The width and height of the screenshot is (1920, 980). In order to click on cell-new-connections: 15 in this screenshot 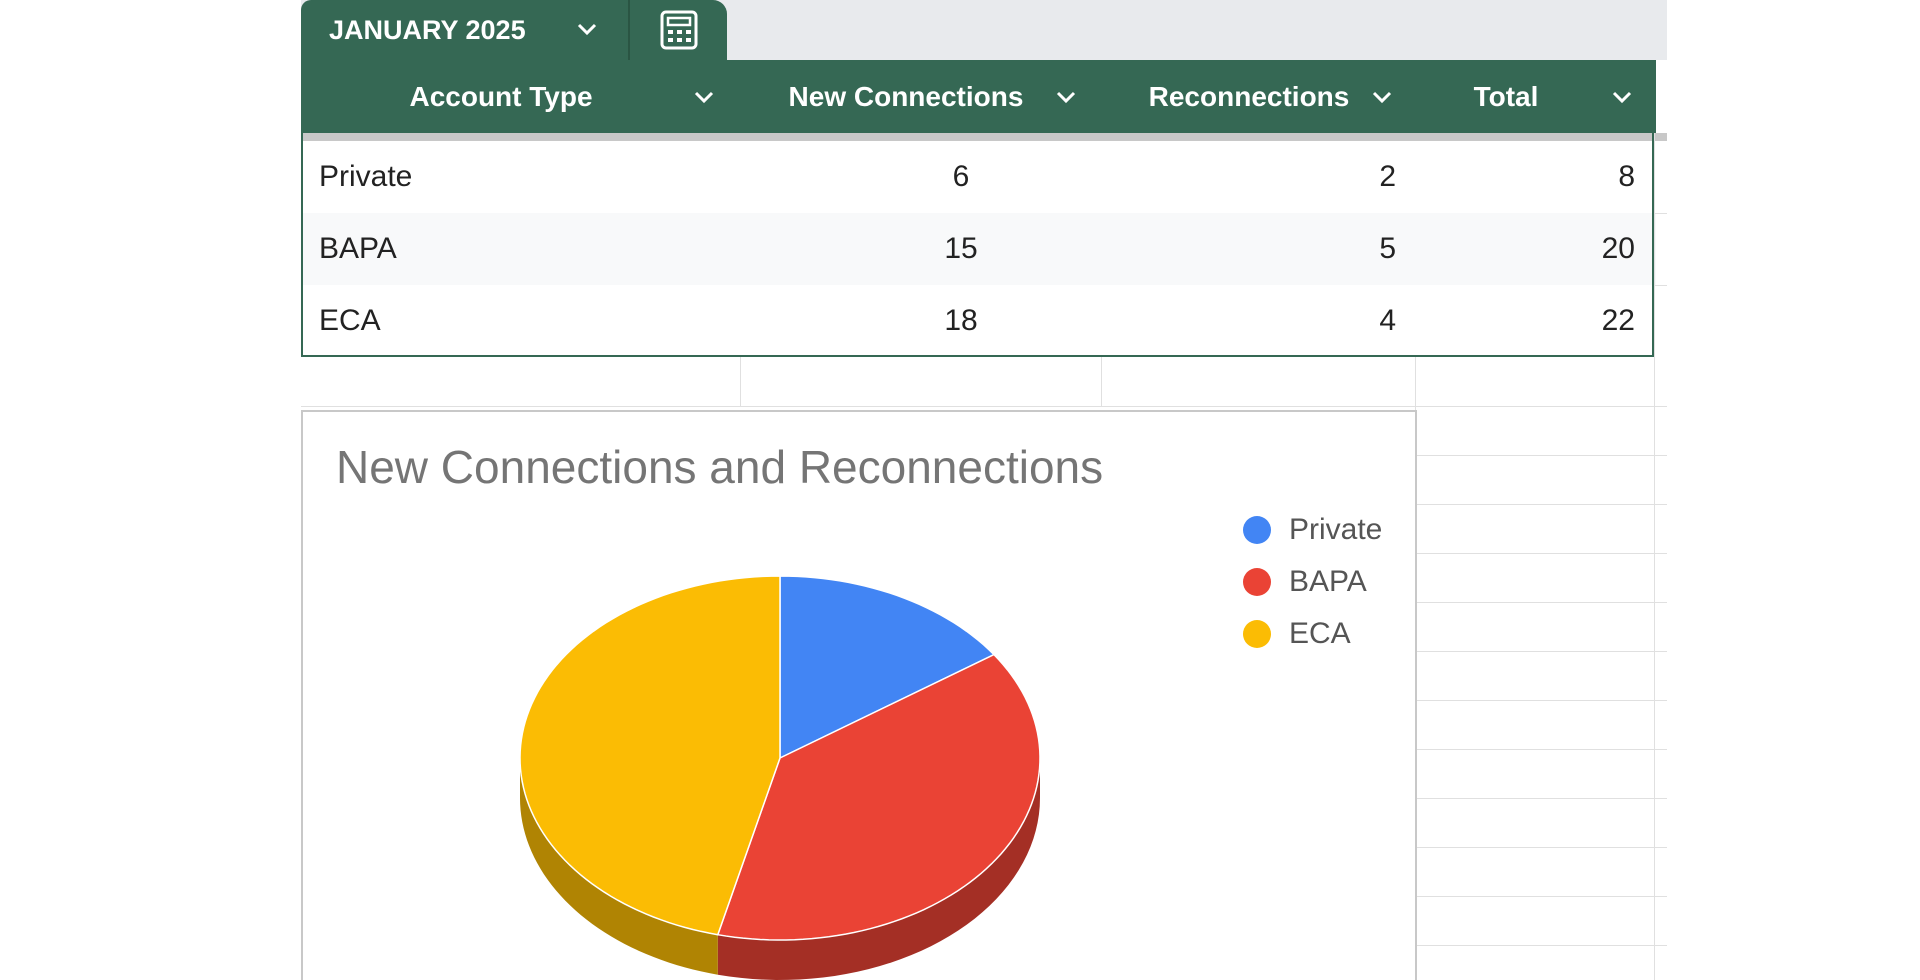, I will do `click(961, 249)`.